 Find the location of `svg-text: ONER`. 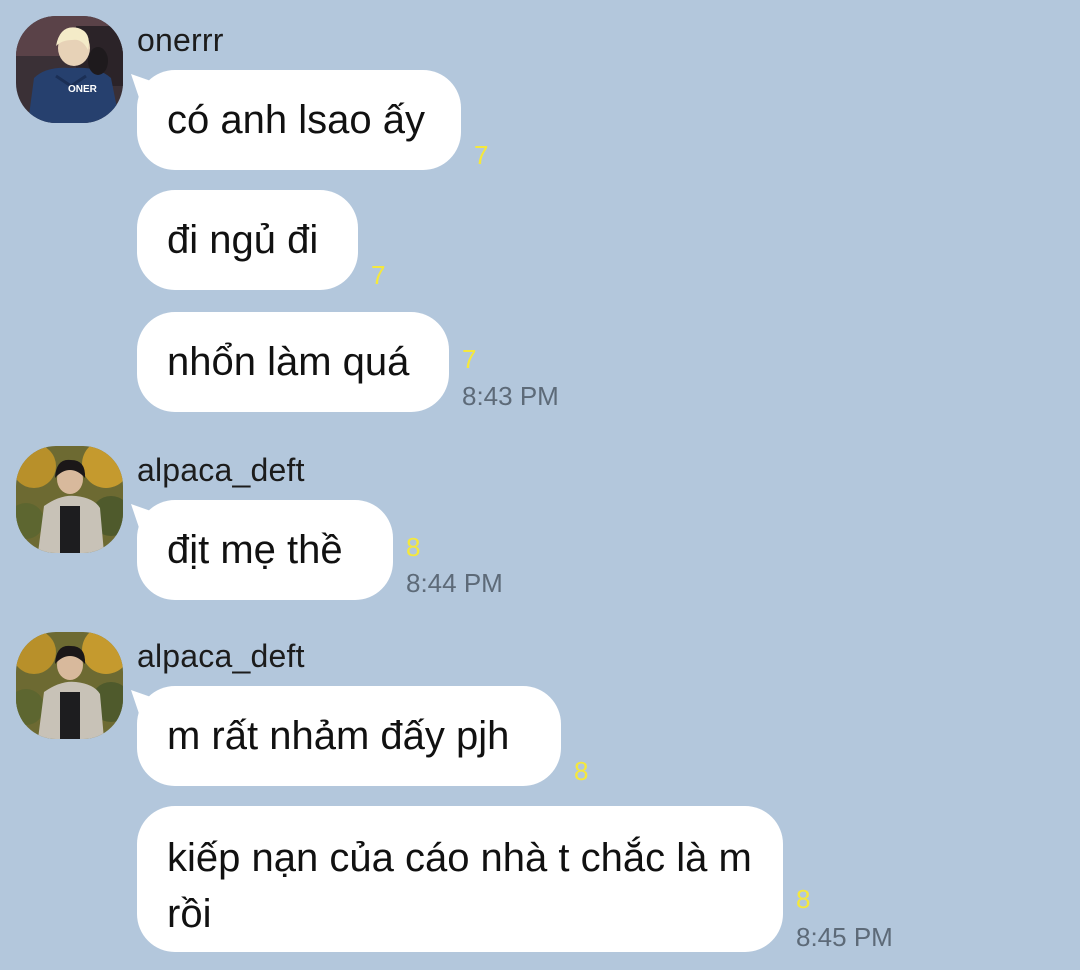

svg-text: ONER is located at coordinates (83, 89).